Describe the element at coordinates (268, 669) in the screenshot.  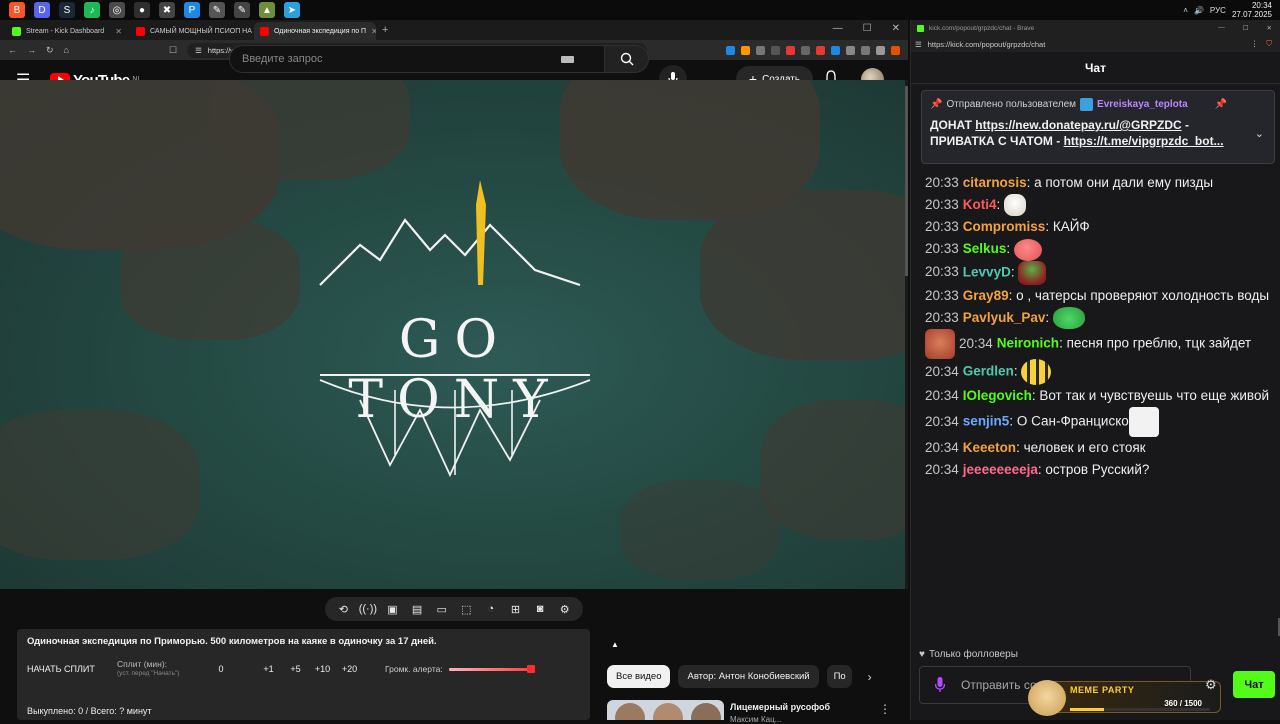
I see `add-1-button: +1` at that location.